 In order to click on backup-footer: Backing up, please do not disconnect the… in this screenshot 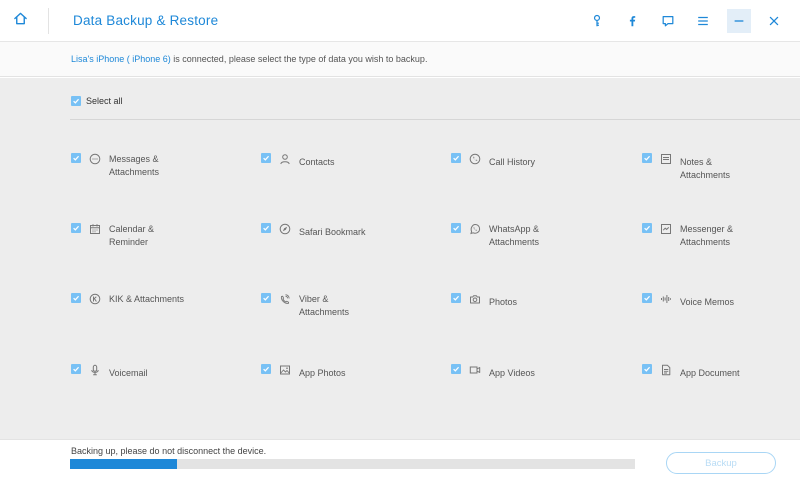, I will do `click(400, 461)`.